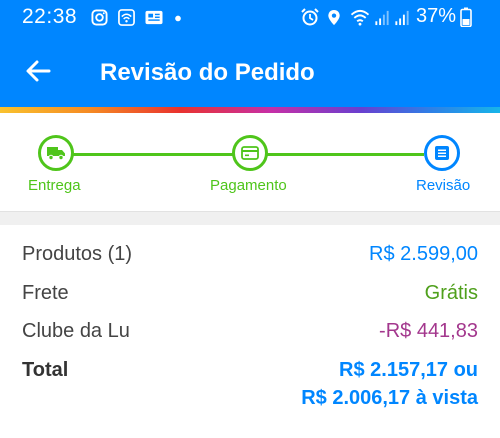 The width and height of the screenshot is (500, 438). Describe the element at coordinates (334, 17) in the screenshot. I see `location-icon` at that location.